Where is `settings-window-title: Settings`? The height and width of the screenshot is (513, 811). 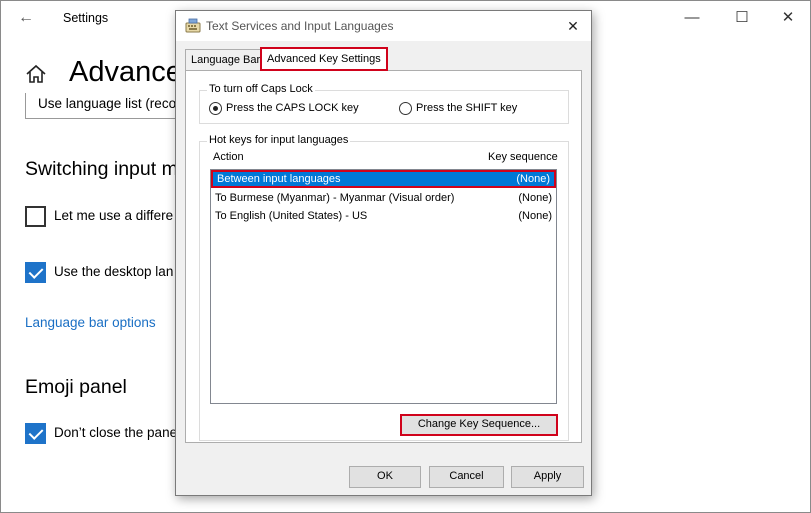 settings-window-title: Settings is located at coordinates (86, 18).